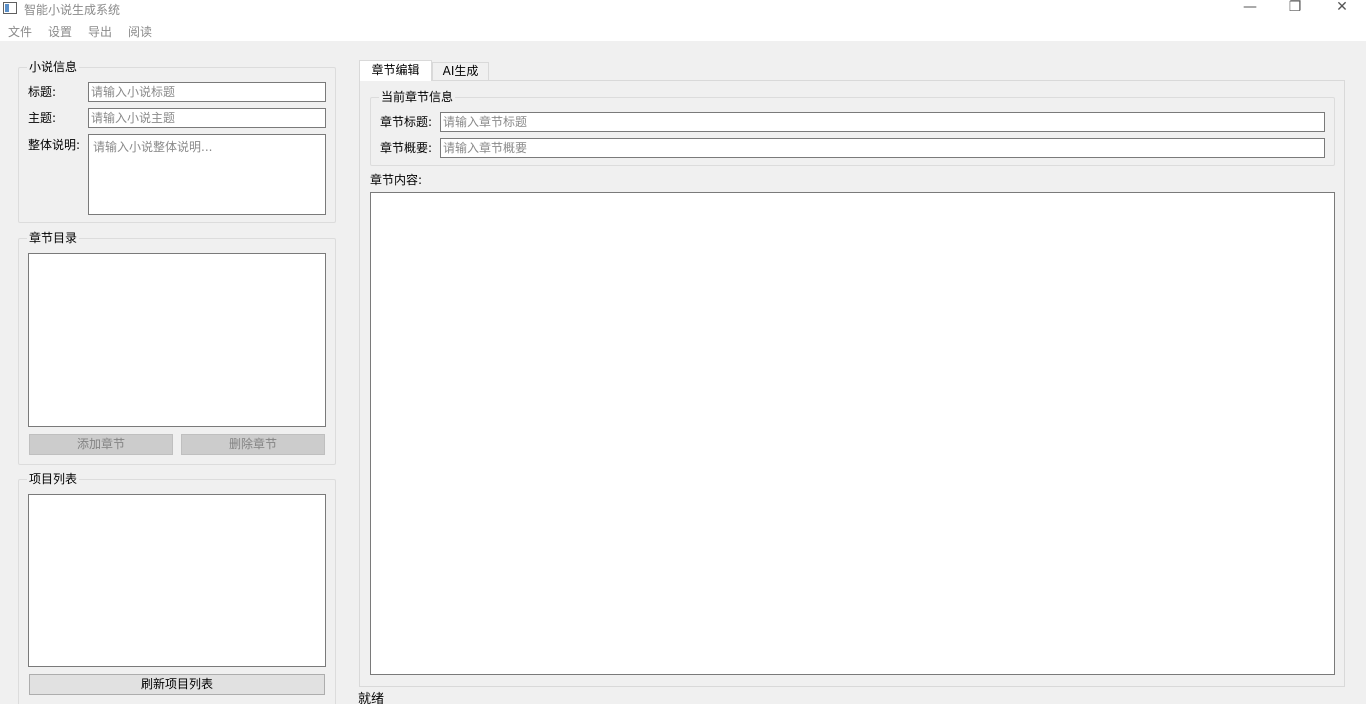 The width and height of the screenshot is (1366, 704). What do you see at coordinates (53, 479) in the screenshot?
I see `project-list-group-title: 项目列表` at bounding box center [53, 479].